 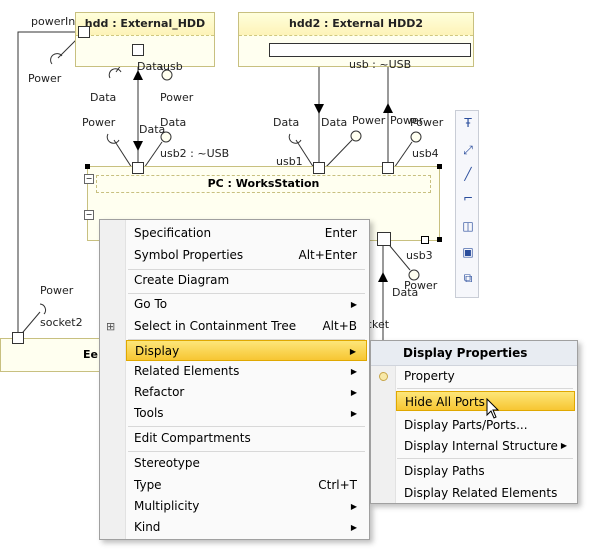 What do you see at coordinates (370, 50) in the screenshot?
I see `hdd2-bar-port` at bounding box center [370, 50].